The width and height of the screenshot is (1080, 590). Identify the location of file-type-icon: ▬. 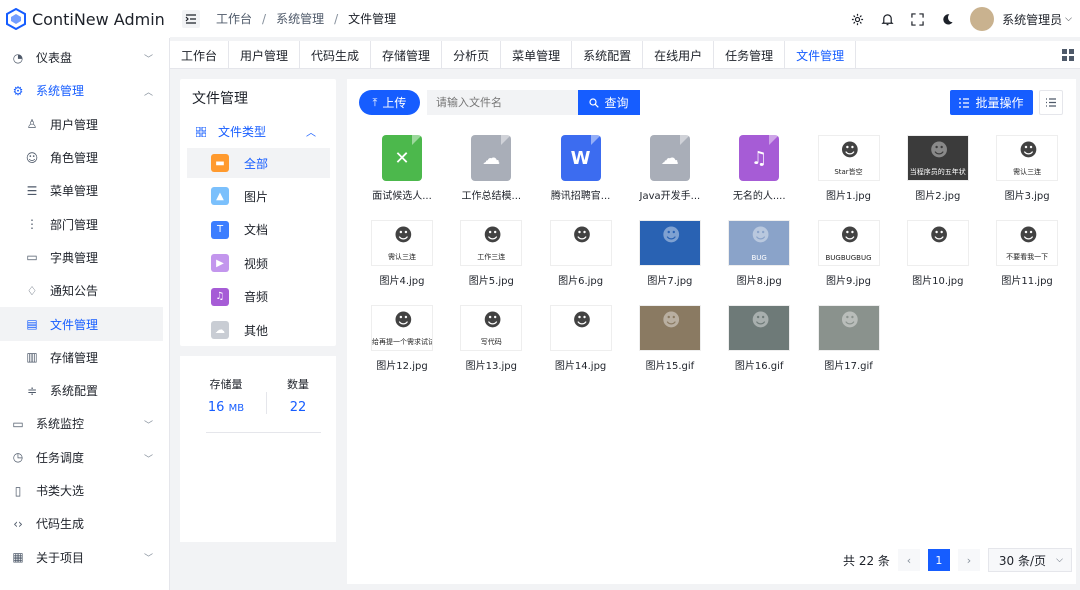
(220, 163).